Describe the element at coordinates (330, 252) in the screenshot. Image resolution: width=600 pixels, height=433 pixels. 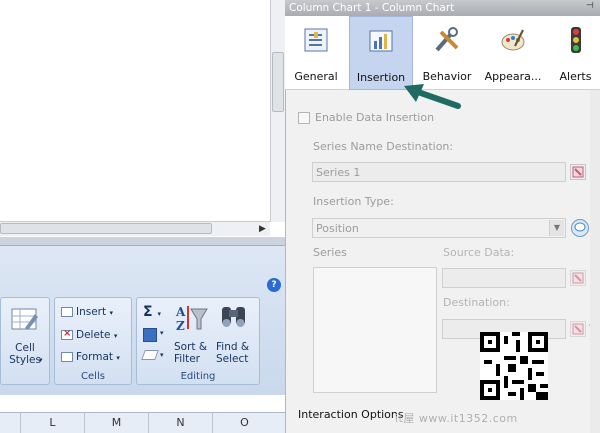
I see `series-label: Series` at that location.